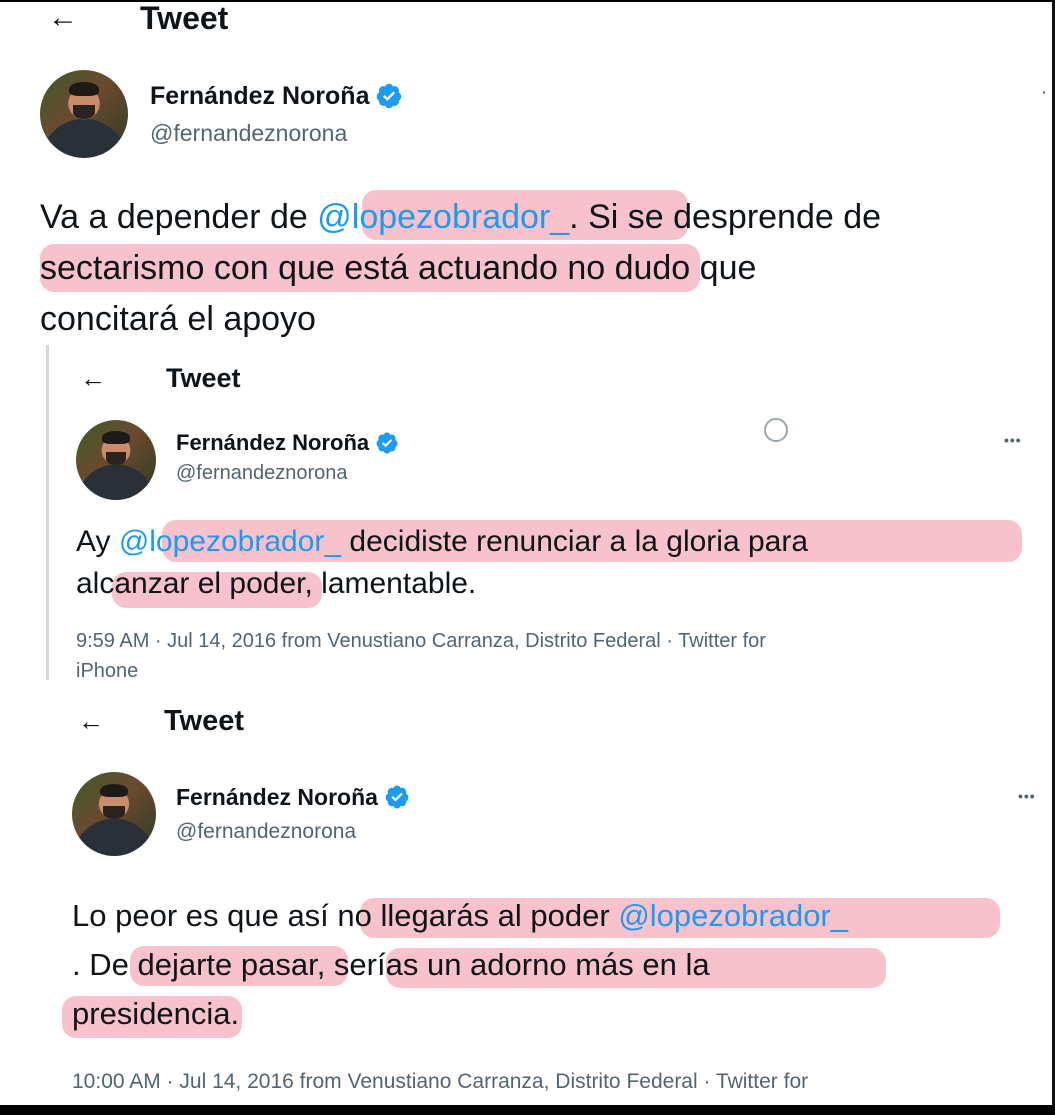  What do you see at coordinates (1045, 92) in the screenshot?
I see `more-options-icon: ·` at bounding box center [1045, 92].